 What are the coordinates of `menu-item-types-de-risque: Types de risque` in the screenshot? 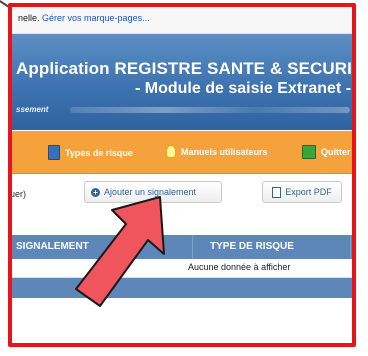 It's located at (90, 152).